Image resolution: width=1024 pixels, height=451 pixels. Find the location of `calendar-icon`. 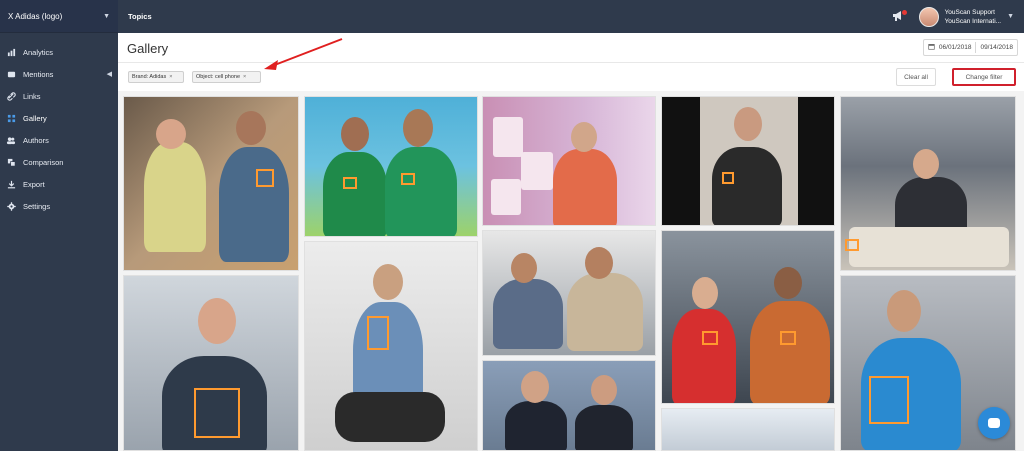

calendar-icon is located at coordinates (931, 47).